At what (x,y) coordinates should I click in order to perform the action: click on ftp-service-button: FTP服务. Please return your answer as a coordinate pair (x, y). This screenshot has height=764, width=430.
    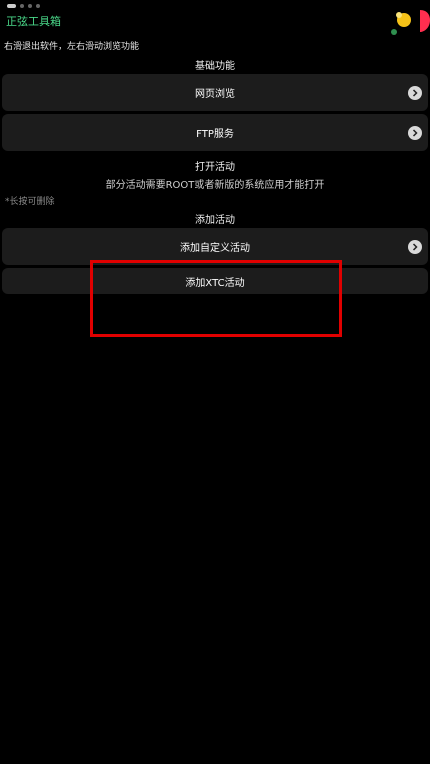
    Looking at the image, I should click on (215, 132).